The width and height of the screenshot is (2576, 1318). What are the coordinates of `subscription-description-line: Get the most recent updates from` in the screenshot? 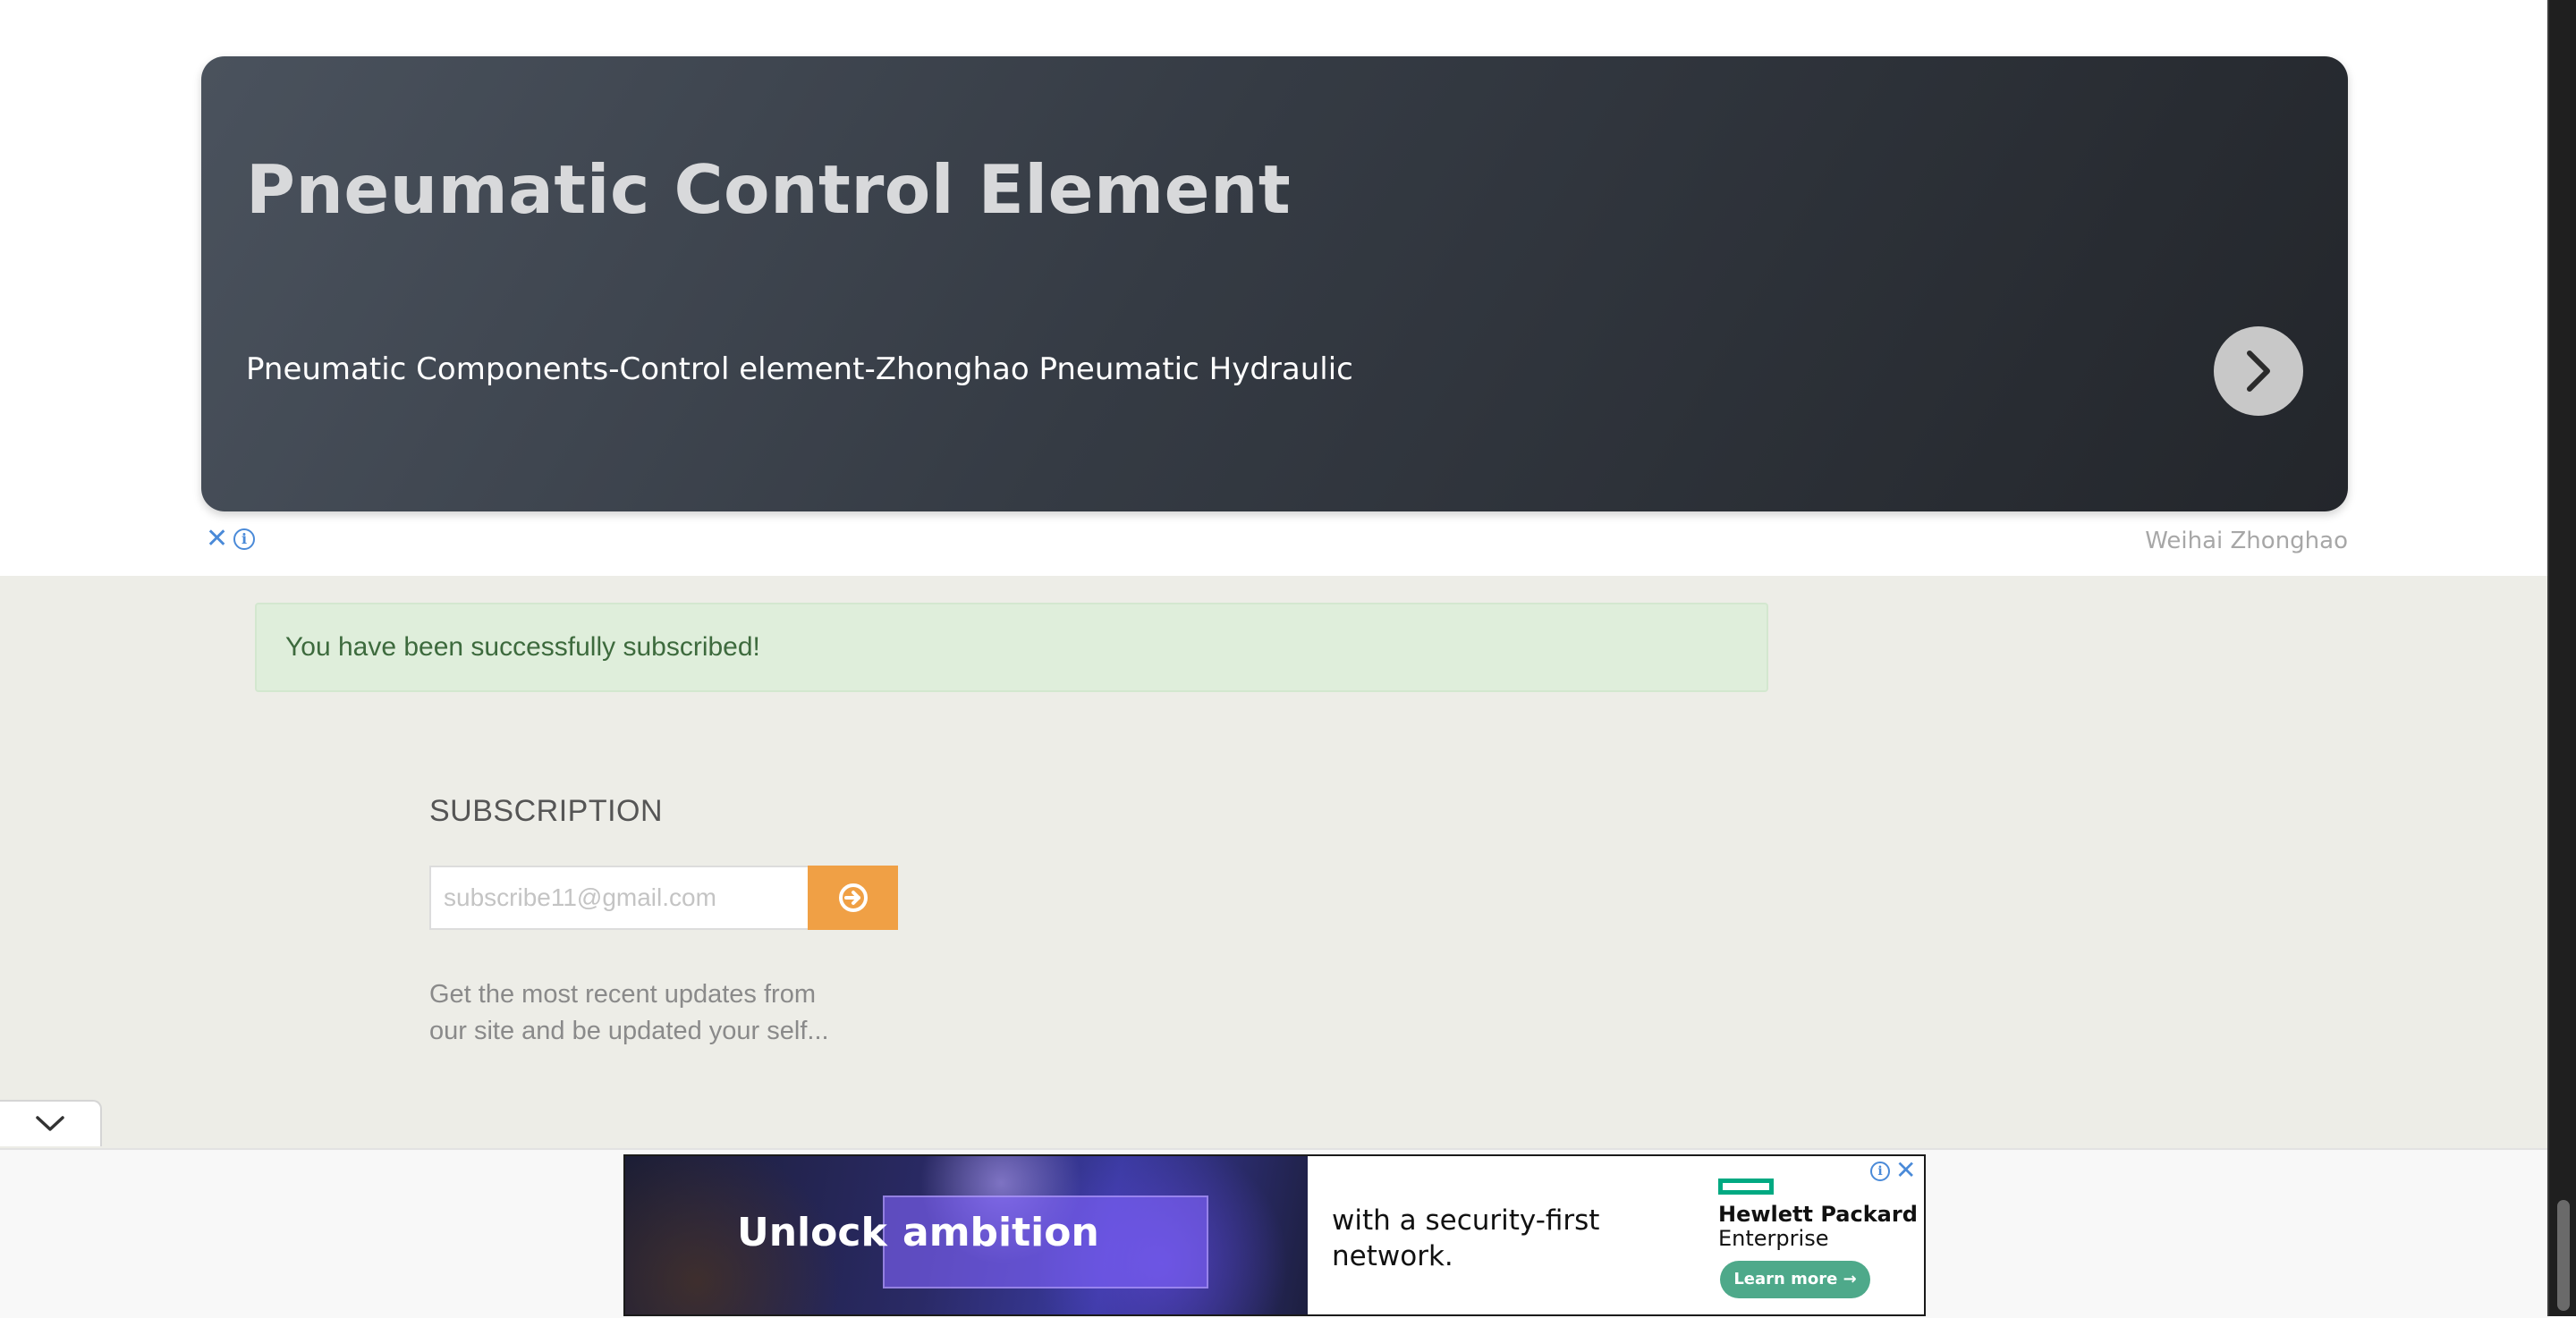 It's located at (622, 995).